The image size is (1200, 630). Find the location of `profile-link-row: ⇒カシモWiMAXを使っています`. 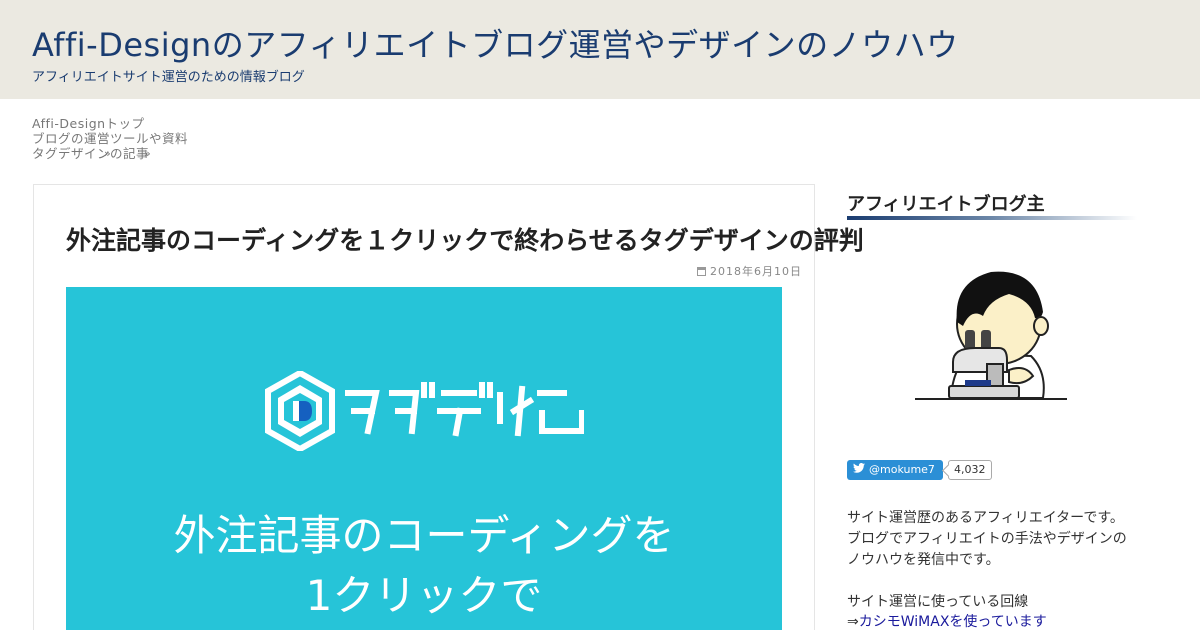

profile-link-row: ⇒カシモWiMAXを使っています is located at coordinates (947, 621).